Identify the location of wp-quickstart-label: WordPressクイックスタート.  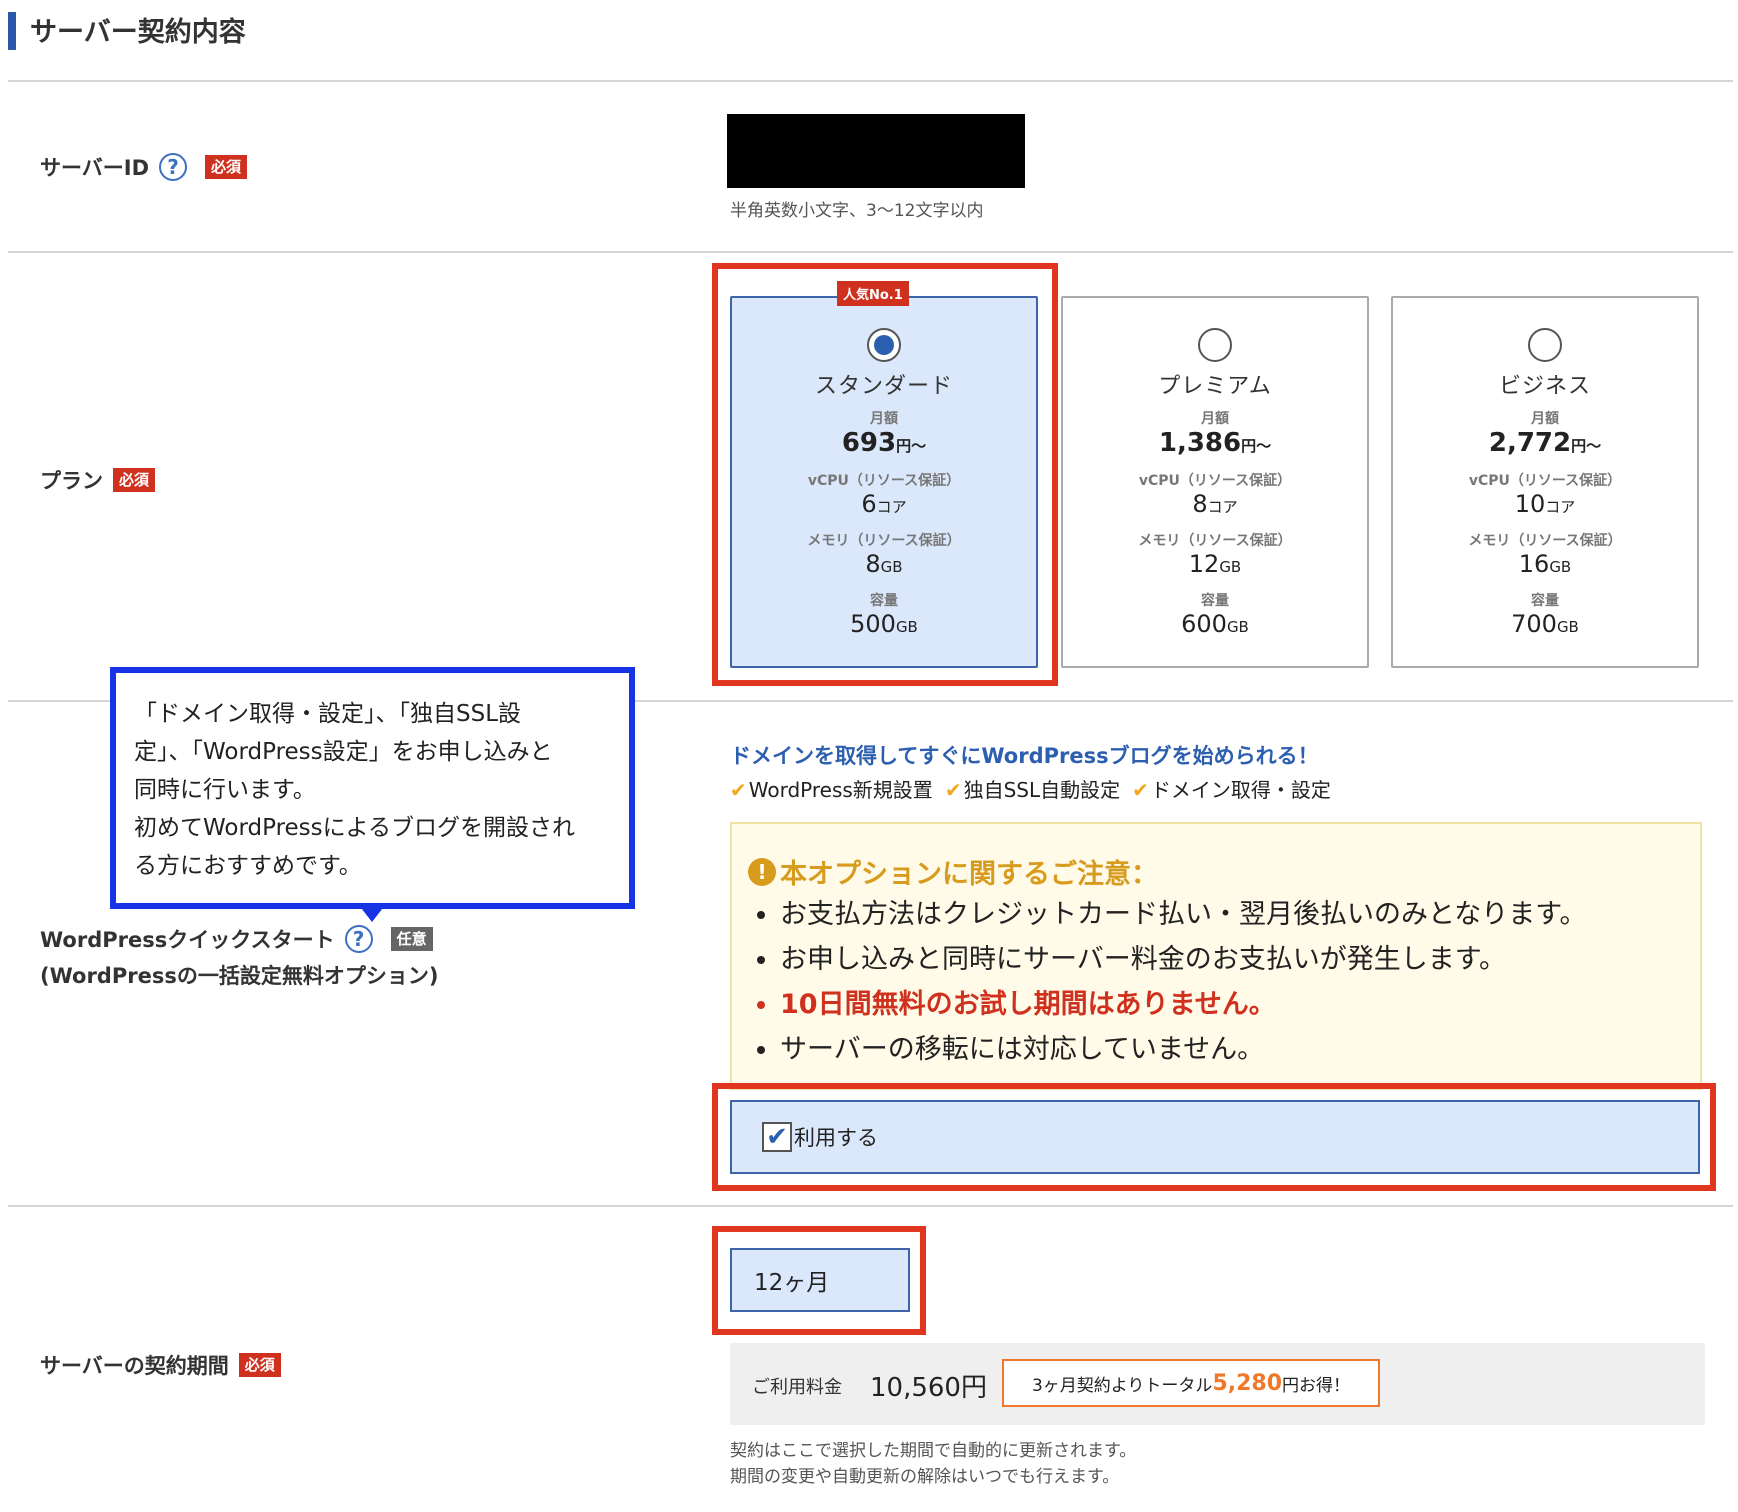
(187, 940).